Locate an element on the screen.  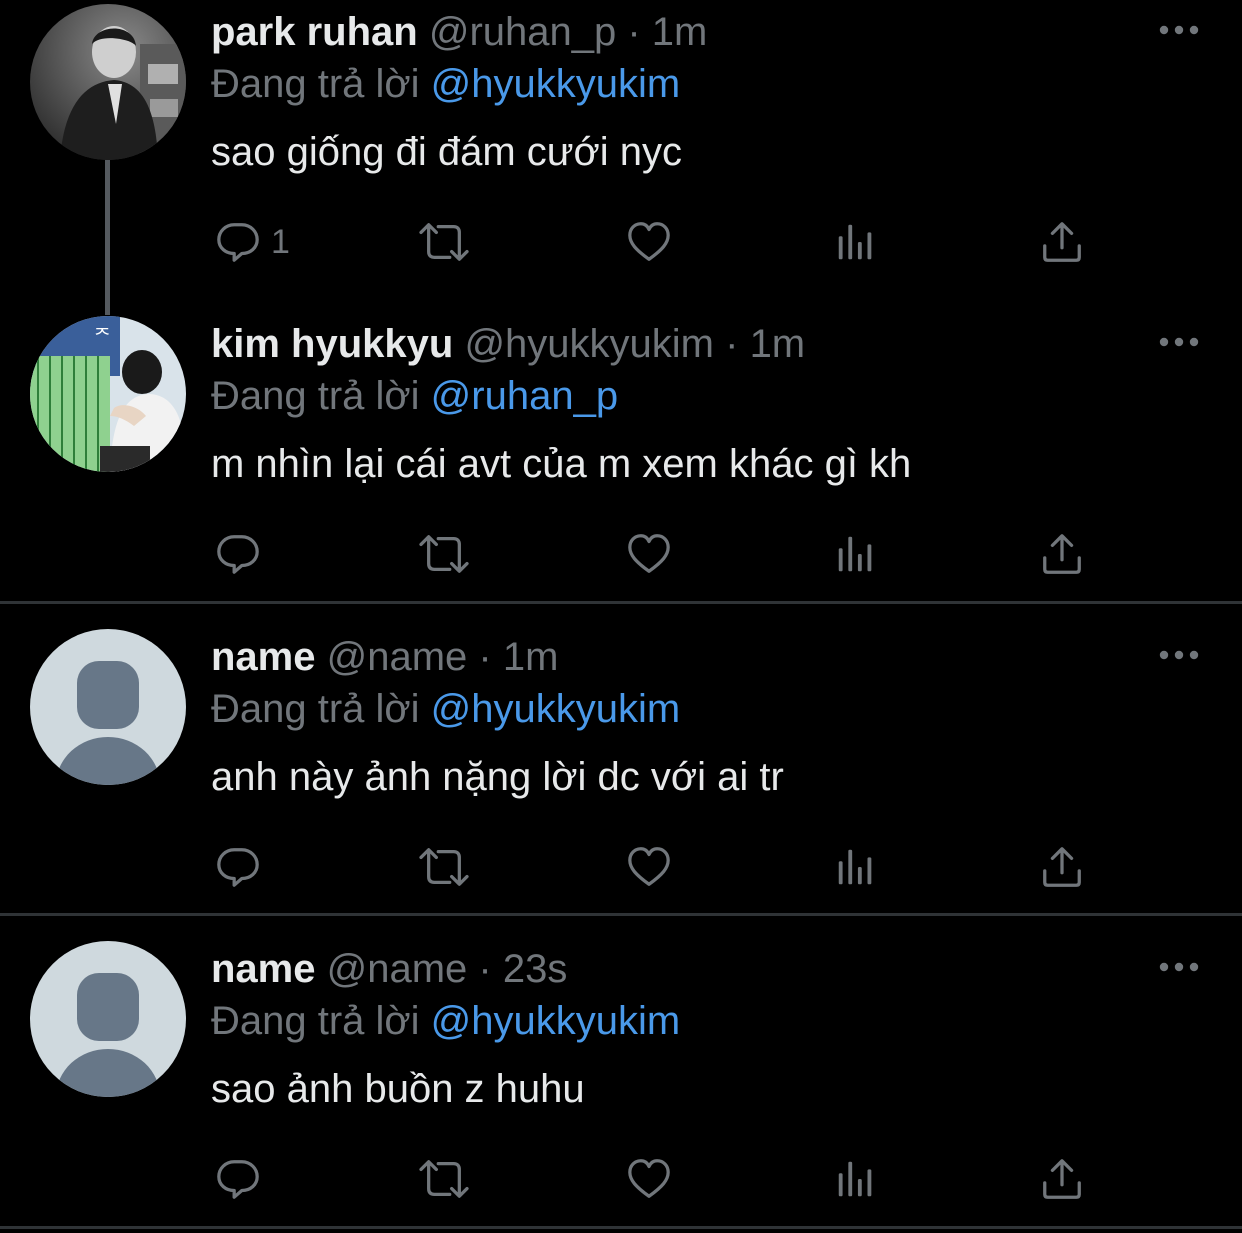
avatar: ᄌ is located at coordinates (108, 394).